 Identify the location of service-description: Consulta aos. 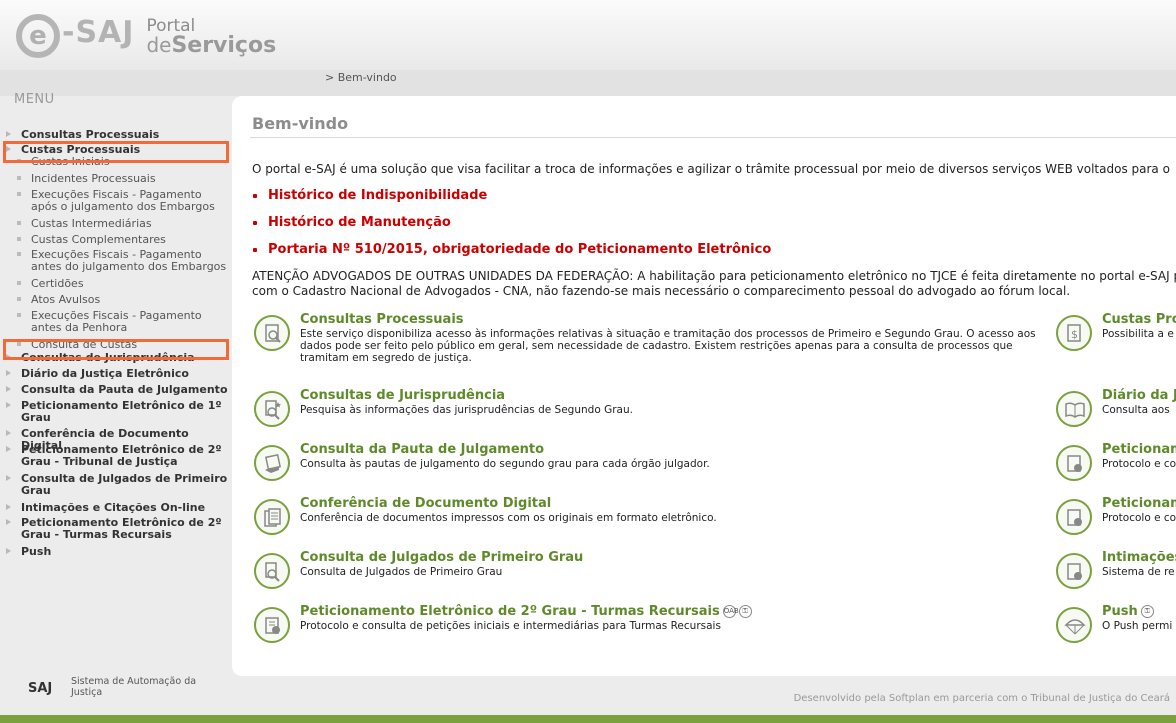
(1136, 410).